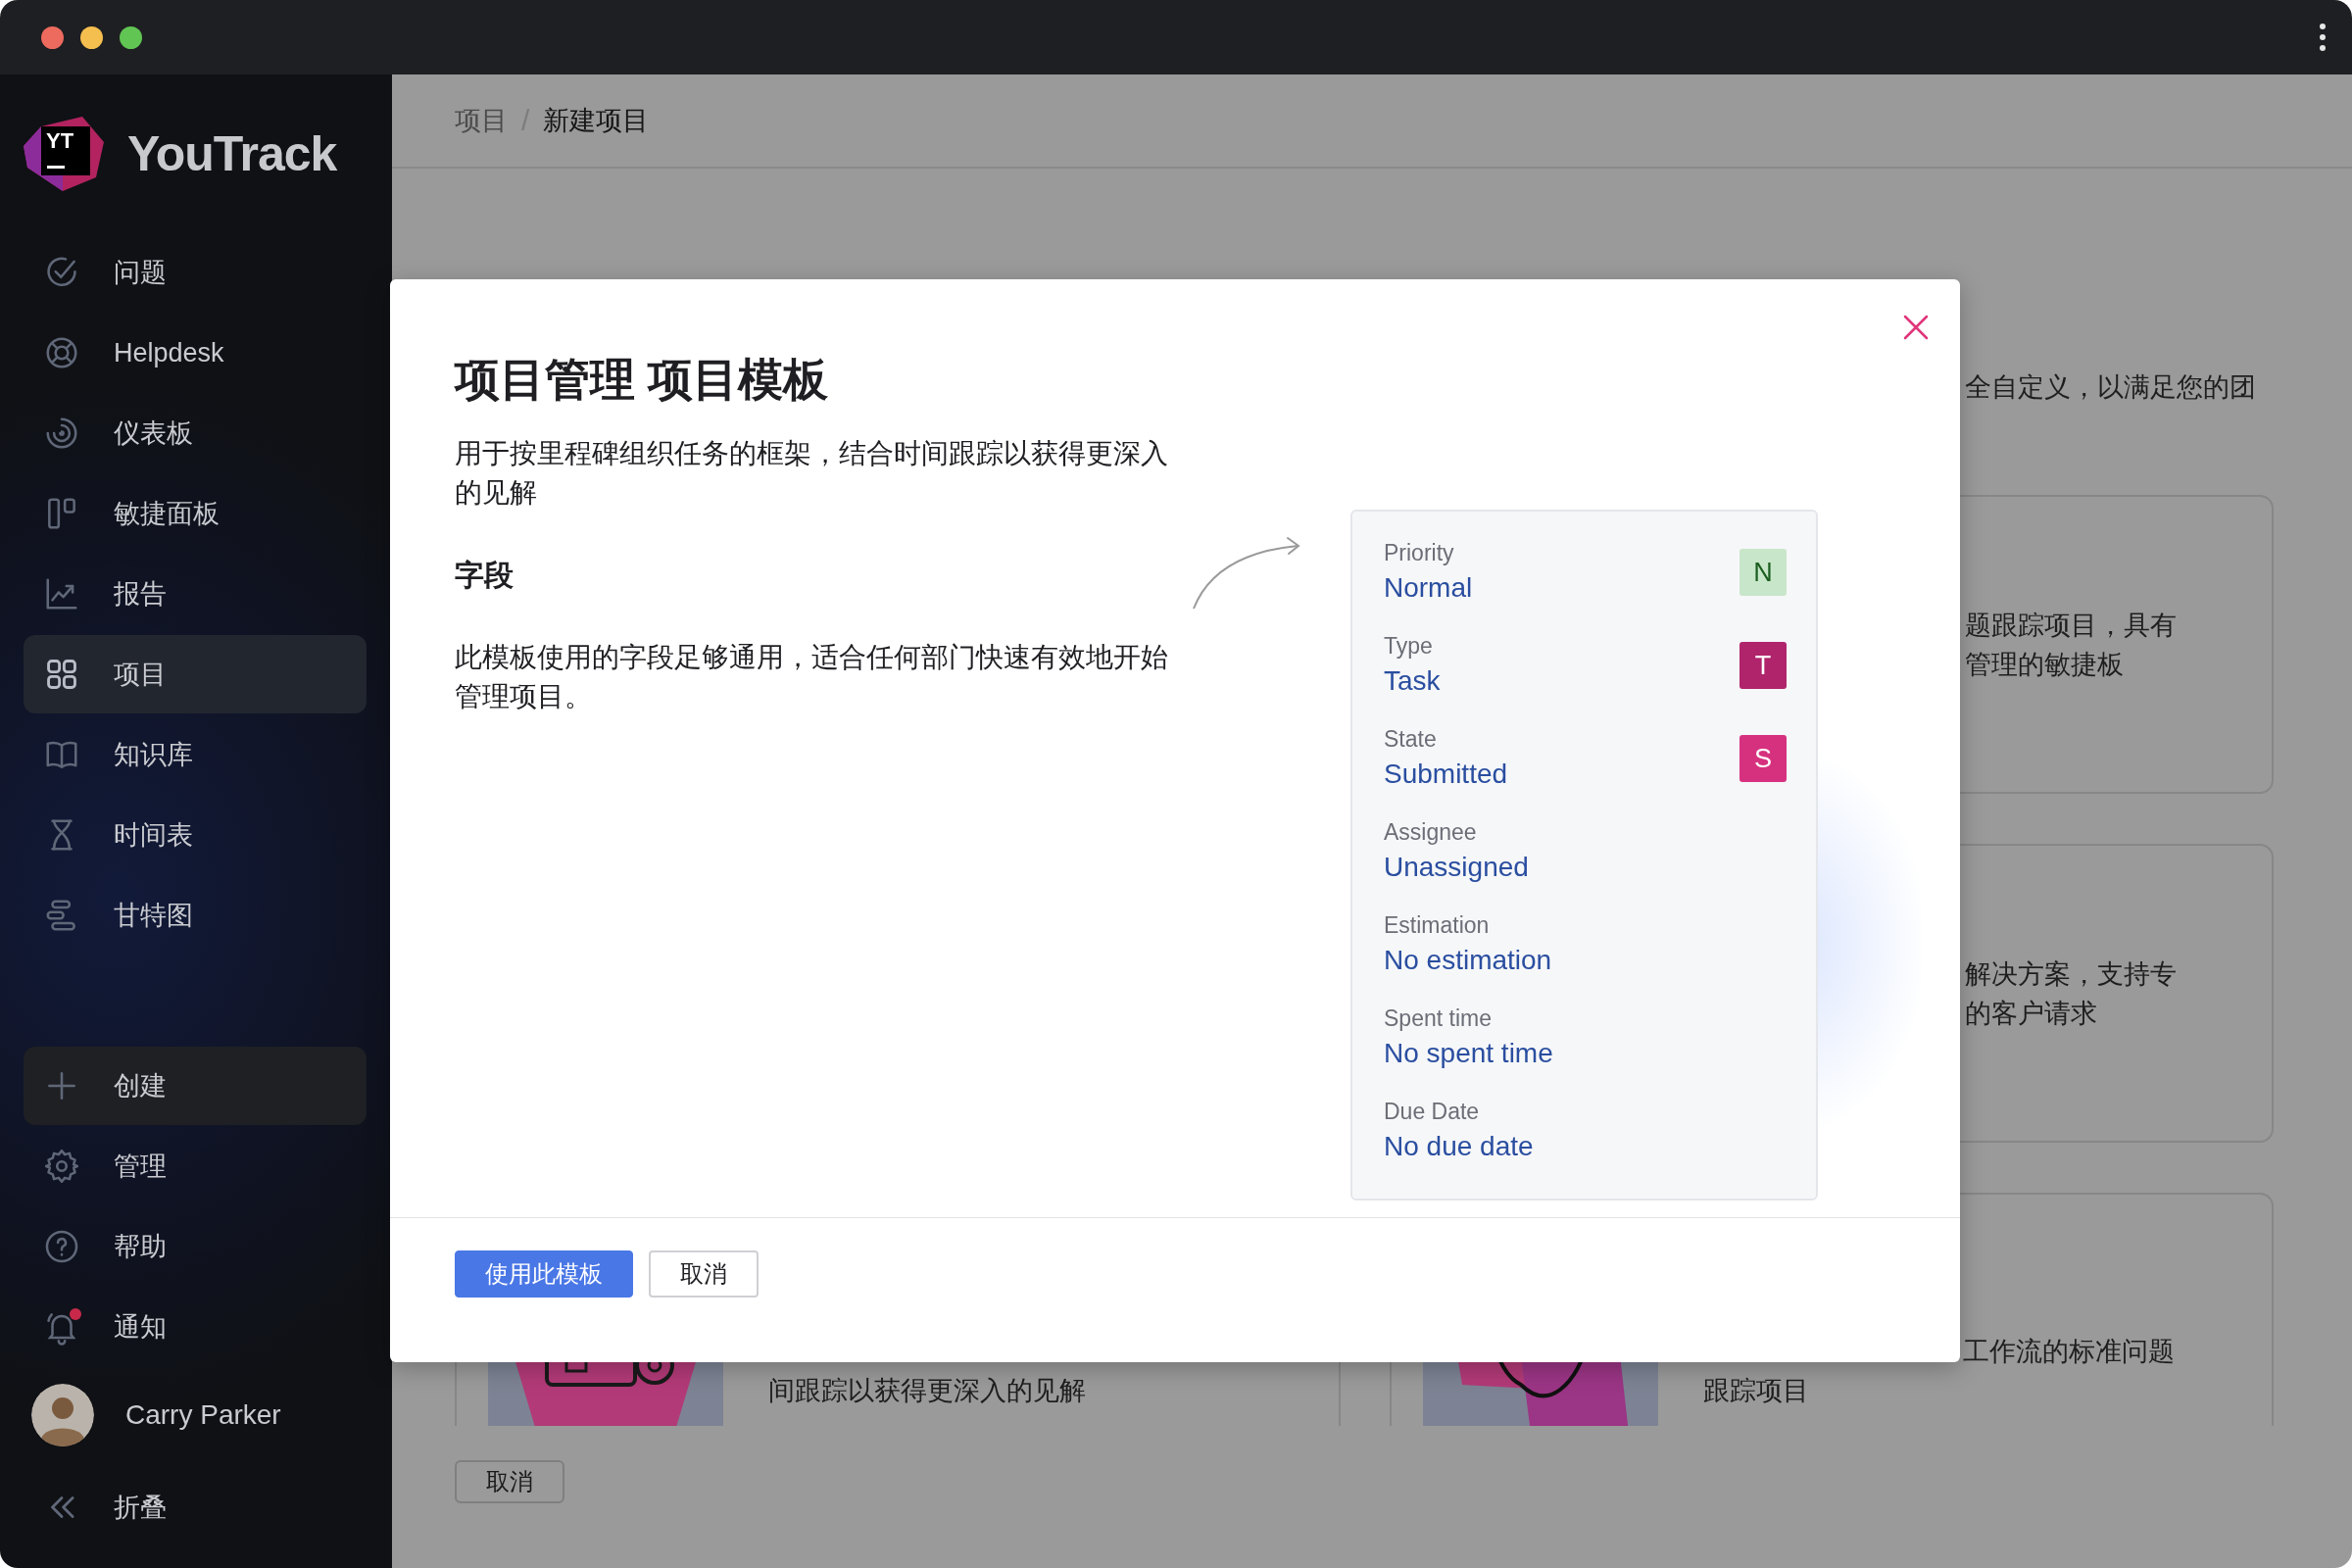  I want to click on field-label: Priority, so click(1419, 553).